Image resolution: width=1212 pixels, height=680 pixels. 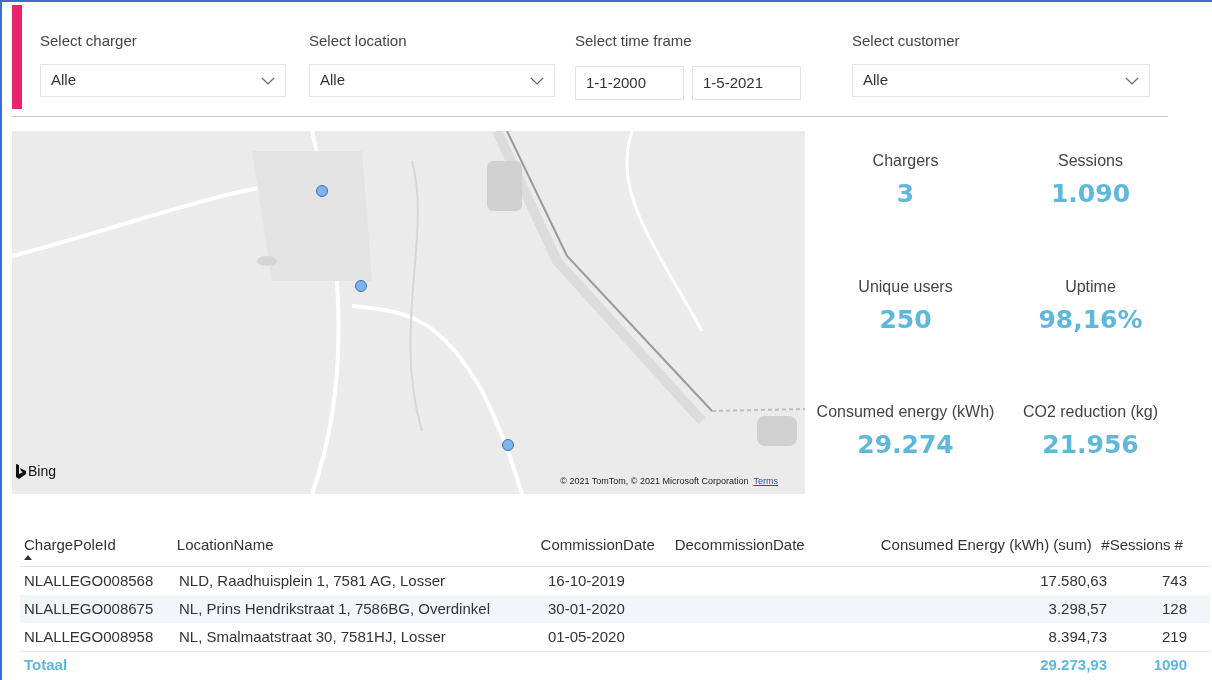 What do you see at coordinates (1090, 412) in the screenshot?
I see `kpi-label: CO2 reduction (kg)` at bounding box center [1090, 412].